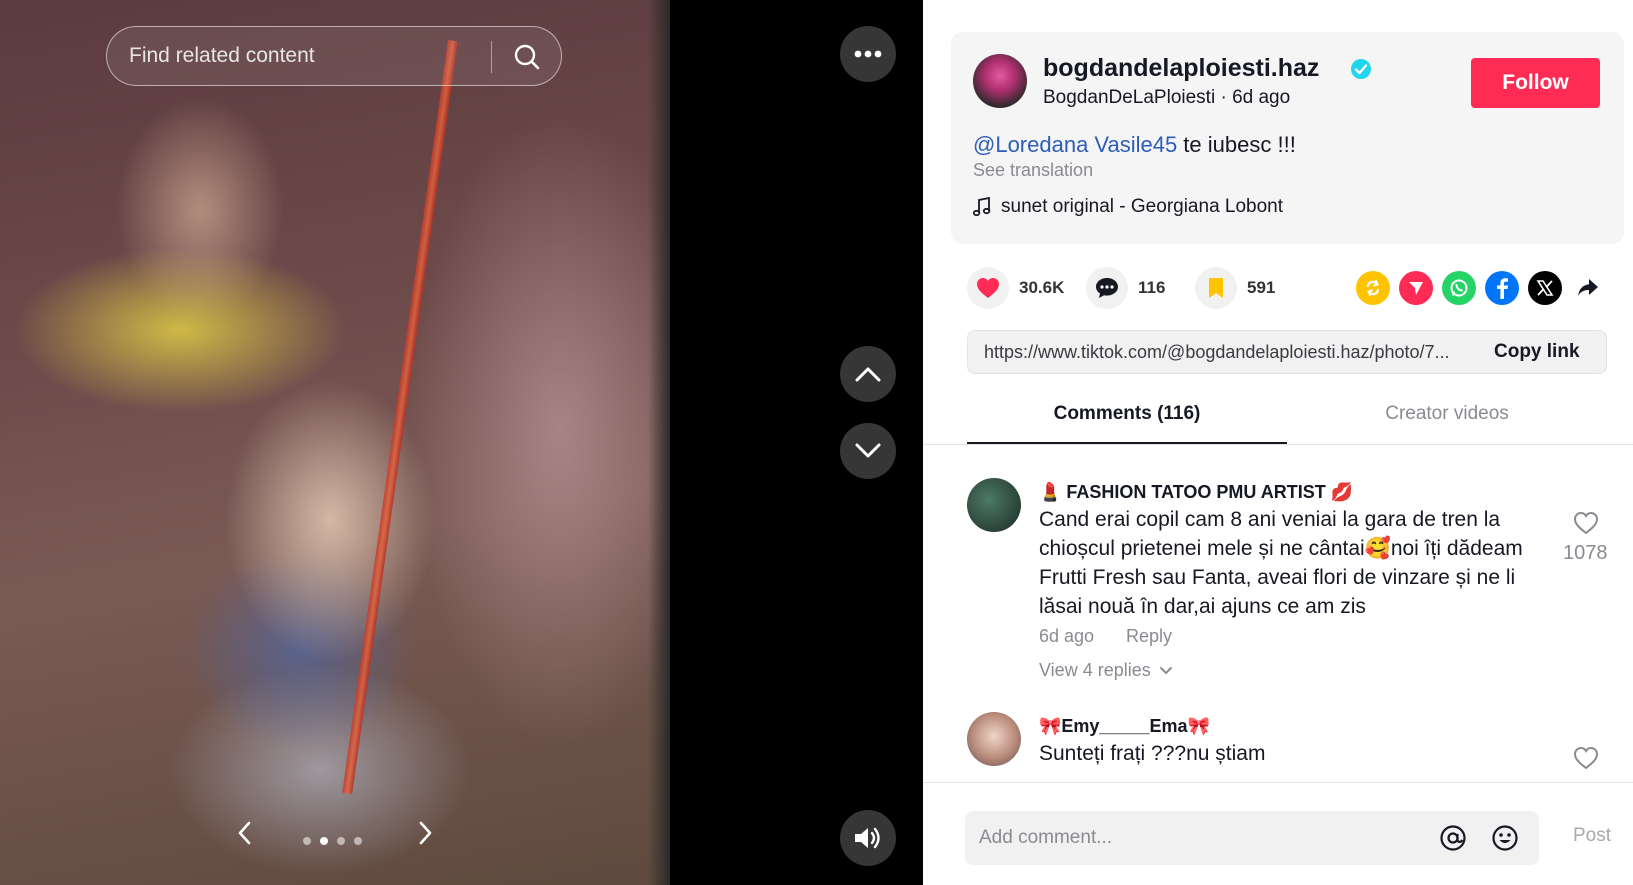  Describe the element at coordinates (245, 833) in the screenshot. I see `carousel-prev-button` at that location.